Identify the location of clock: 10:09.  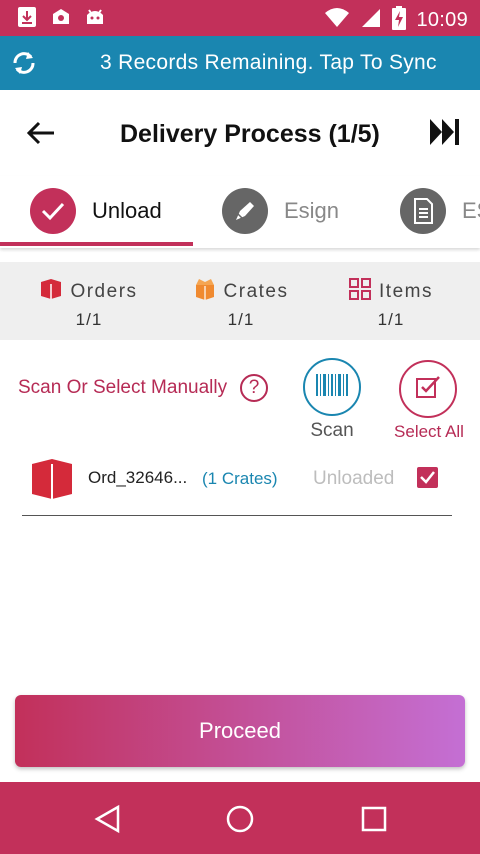
(442, 20).